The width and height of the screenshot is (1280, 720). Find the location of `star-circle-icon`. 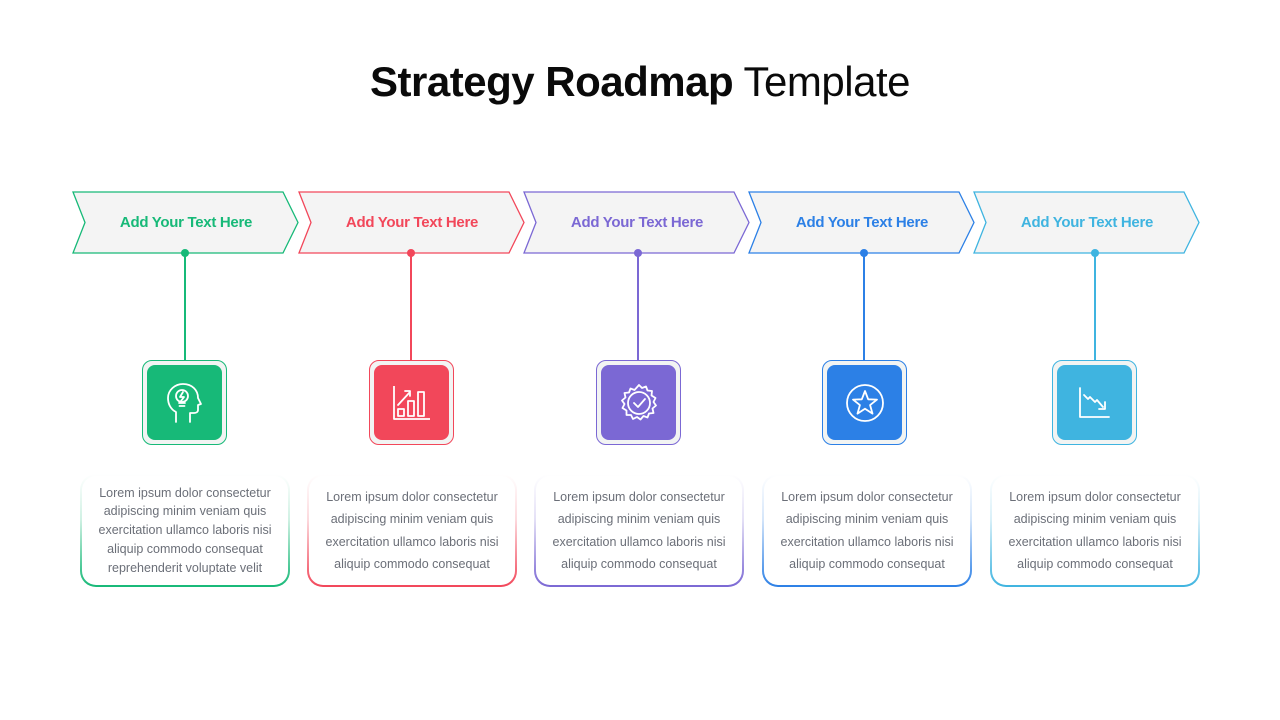

star-circle-icon is located at coordinates (865, 403).